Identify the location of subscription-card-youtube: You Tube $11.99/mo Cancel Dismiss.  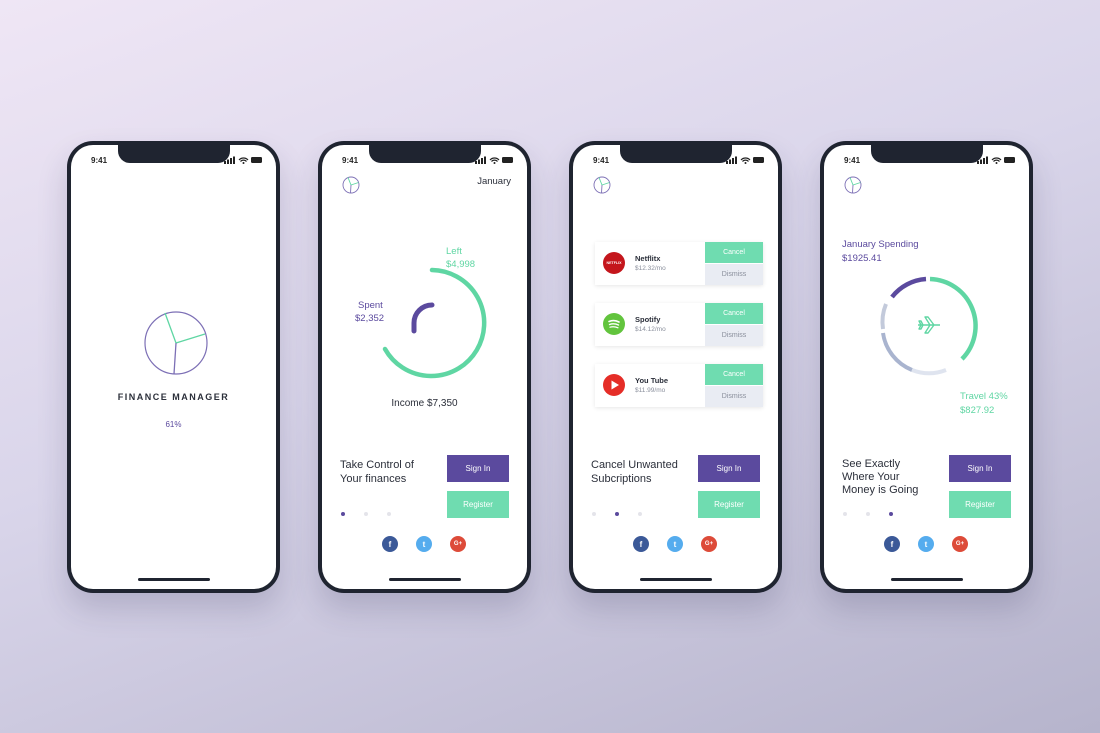
(679, 385).